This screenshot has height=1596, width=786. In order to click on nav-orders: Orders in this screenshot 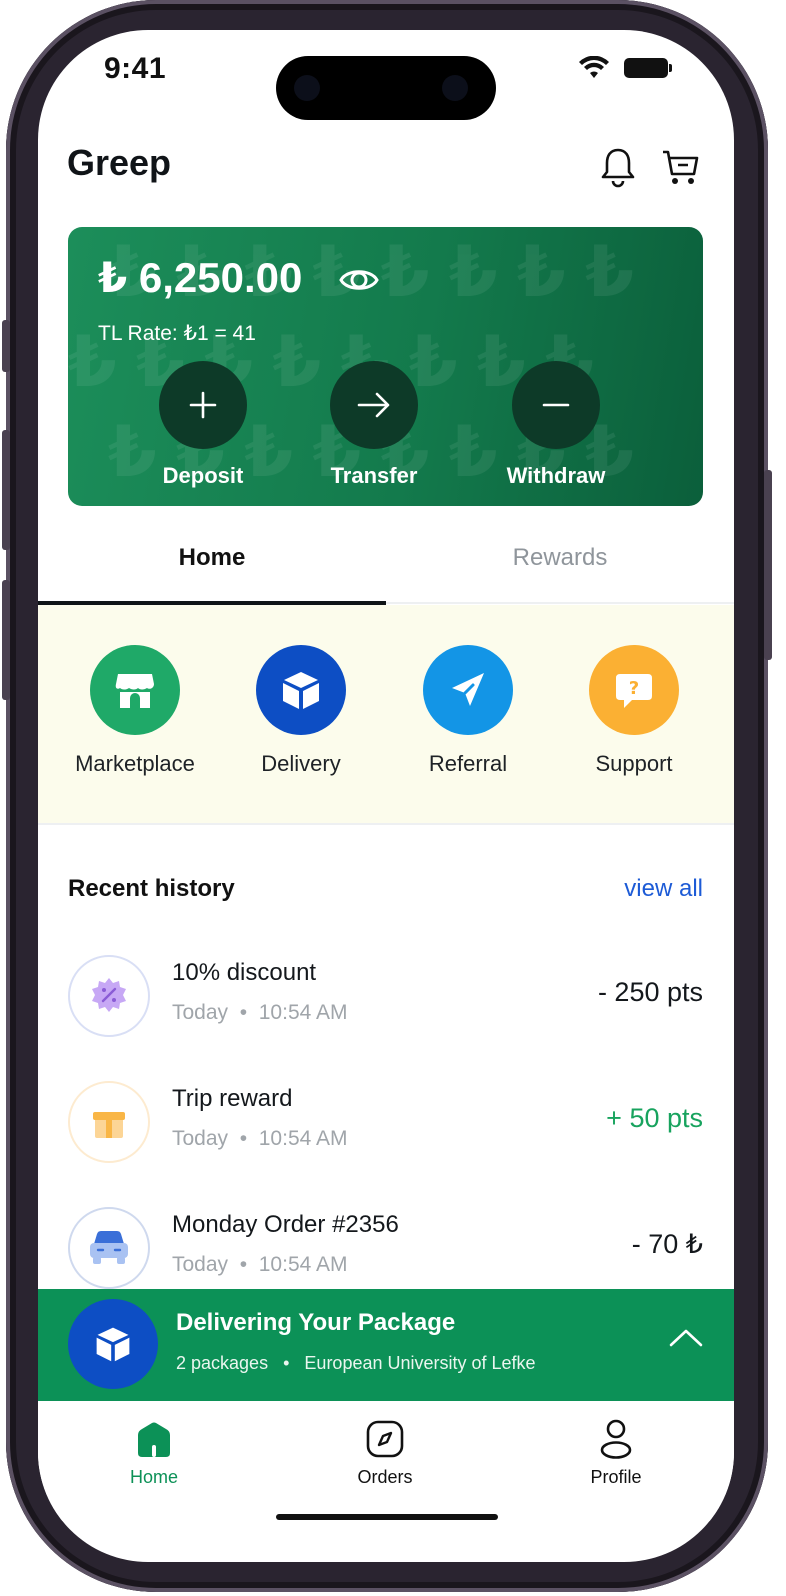, I will do `click(385, 1452)`.